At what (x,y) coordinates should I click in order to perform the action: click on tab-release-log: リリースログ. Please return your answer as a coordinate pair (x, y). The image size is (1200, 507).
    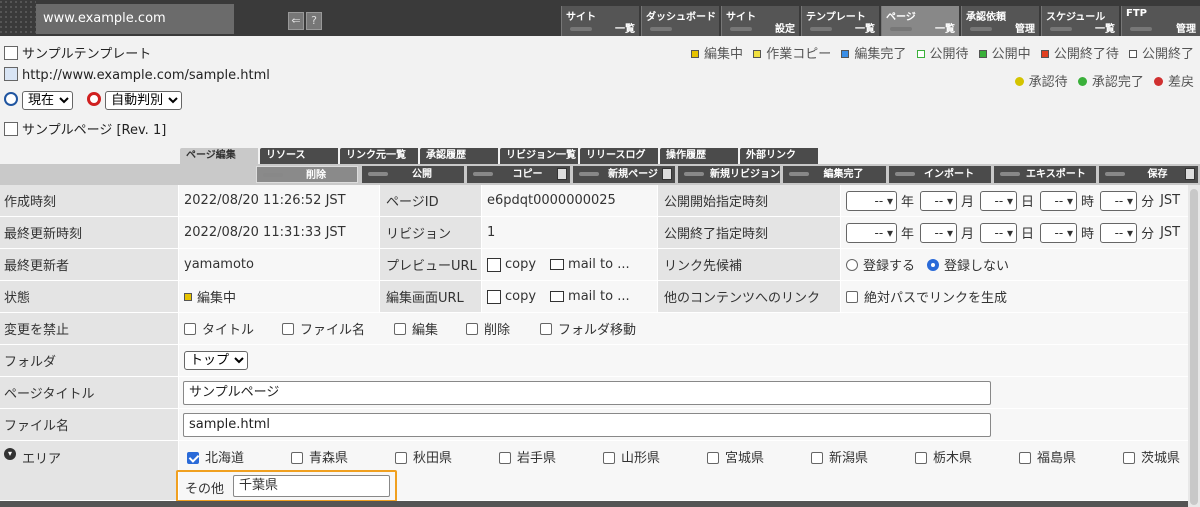
    Looking at the image, I should click on (619, 156).